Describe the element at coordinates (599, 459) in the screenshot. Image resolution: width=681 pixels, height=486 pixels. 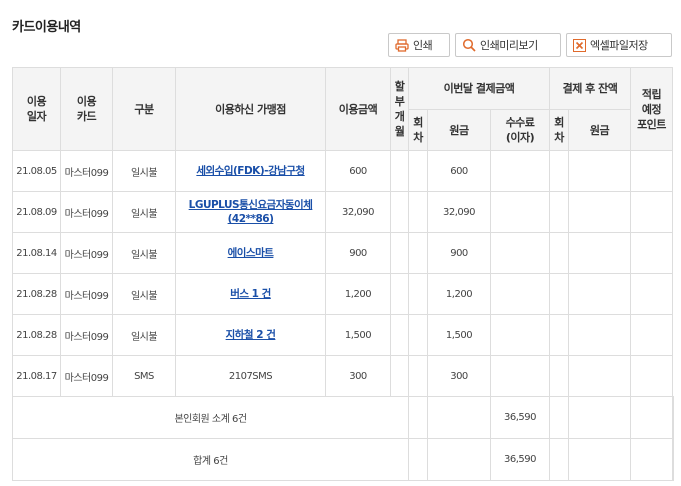
I see `total-row-balance-round` at that location.